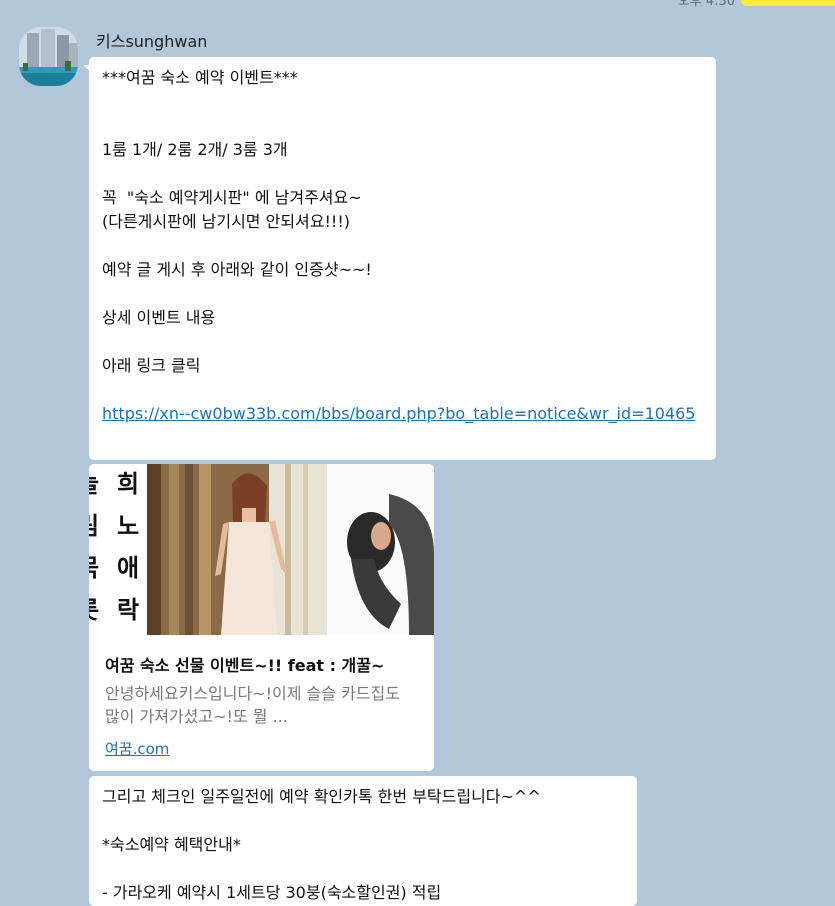  I want to click on avatar, so click(48, 56).